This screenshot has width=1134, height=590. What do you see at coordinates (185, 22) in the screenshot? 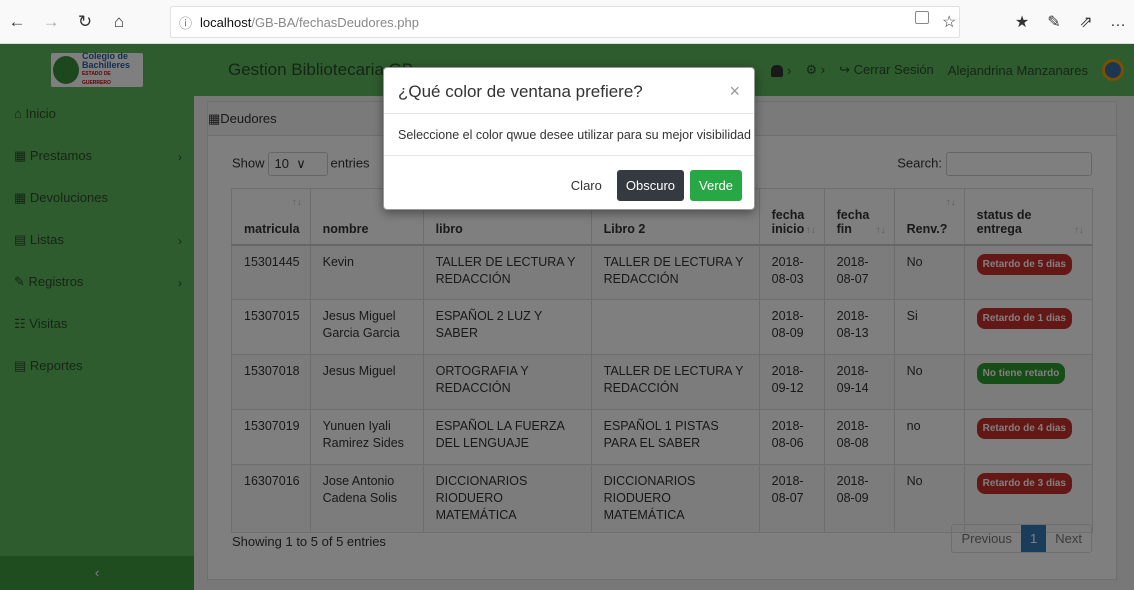
I see `info-icon: ⓘ` at bounding box center [185, 22].